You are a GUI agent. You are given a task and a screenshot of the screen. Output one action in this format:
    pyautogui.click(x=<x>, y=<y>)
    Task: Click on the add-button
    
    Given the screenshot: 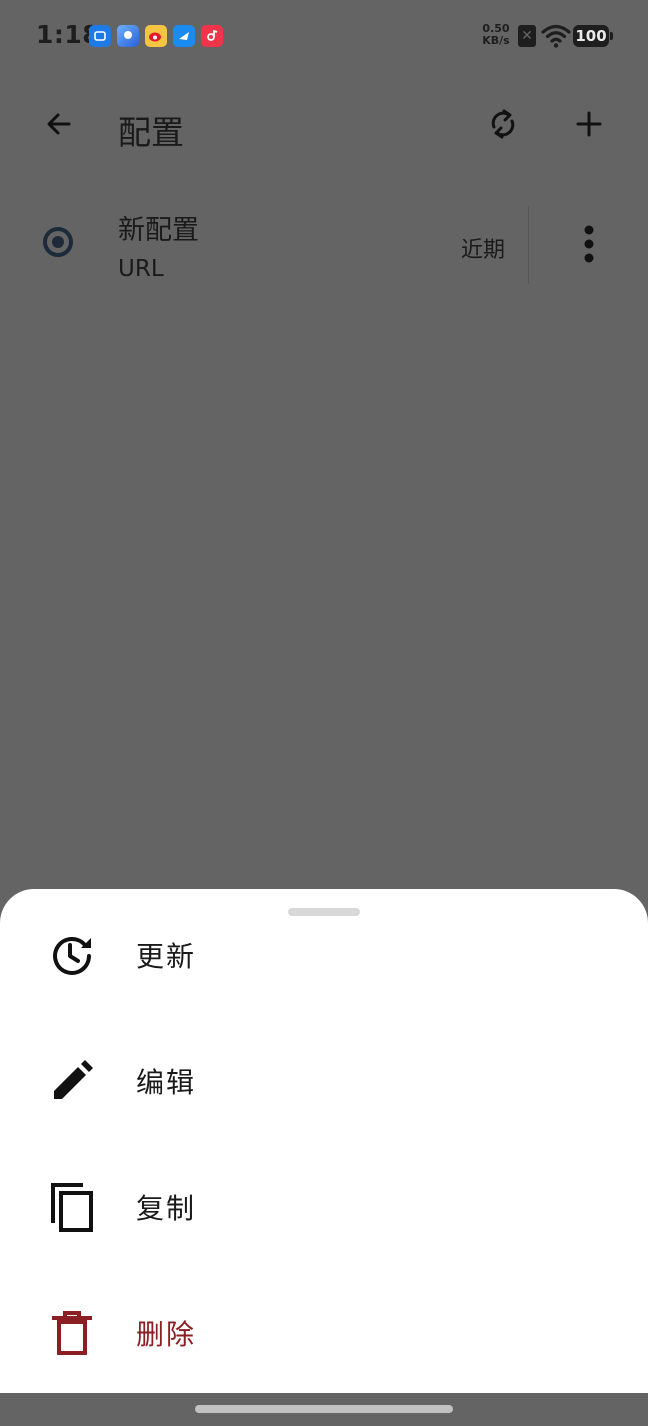 What is the action you would take?
    pyautogui.click(x=589, y=124)
    